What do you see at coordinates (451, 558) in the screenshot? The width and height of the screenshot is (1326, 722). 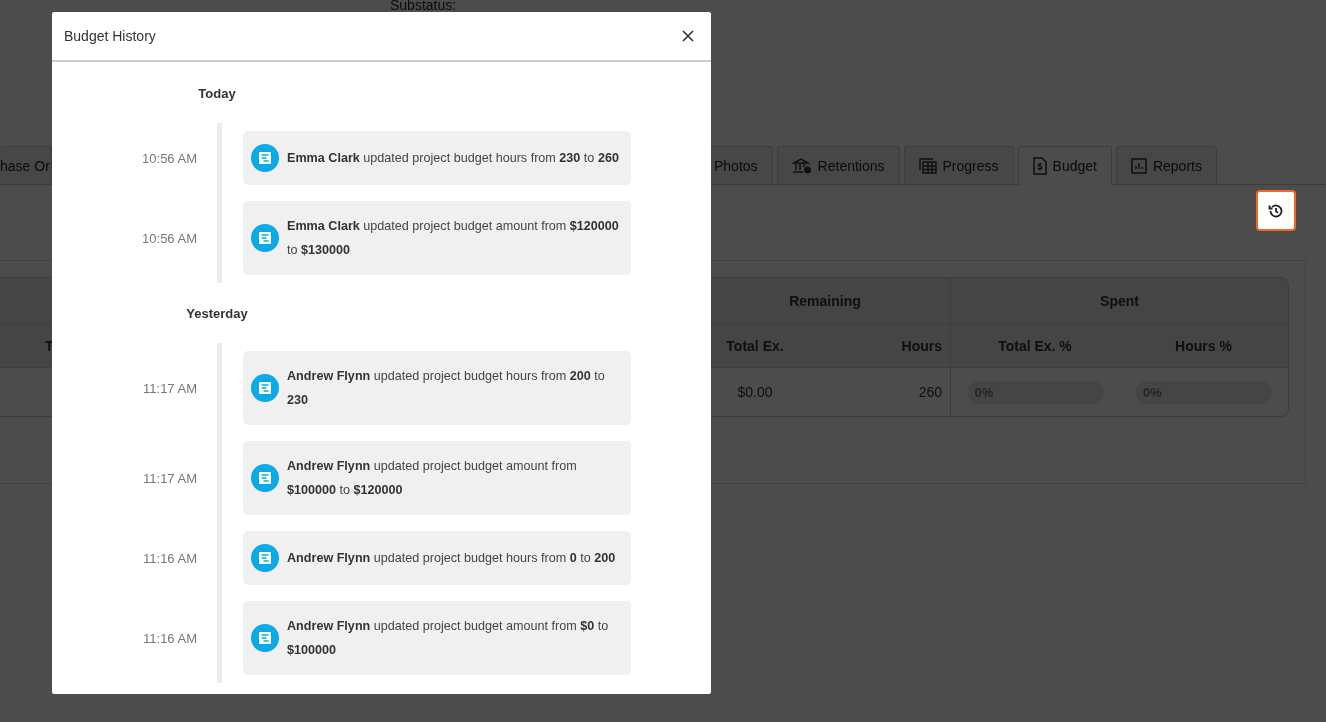 I see `entry-text: Andrew Flynn updated project budget hours from 0 to 200` at bounding box center [451, 558].